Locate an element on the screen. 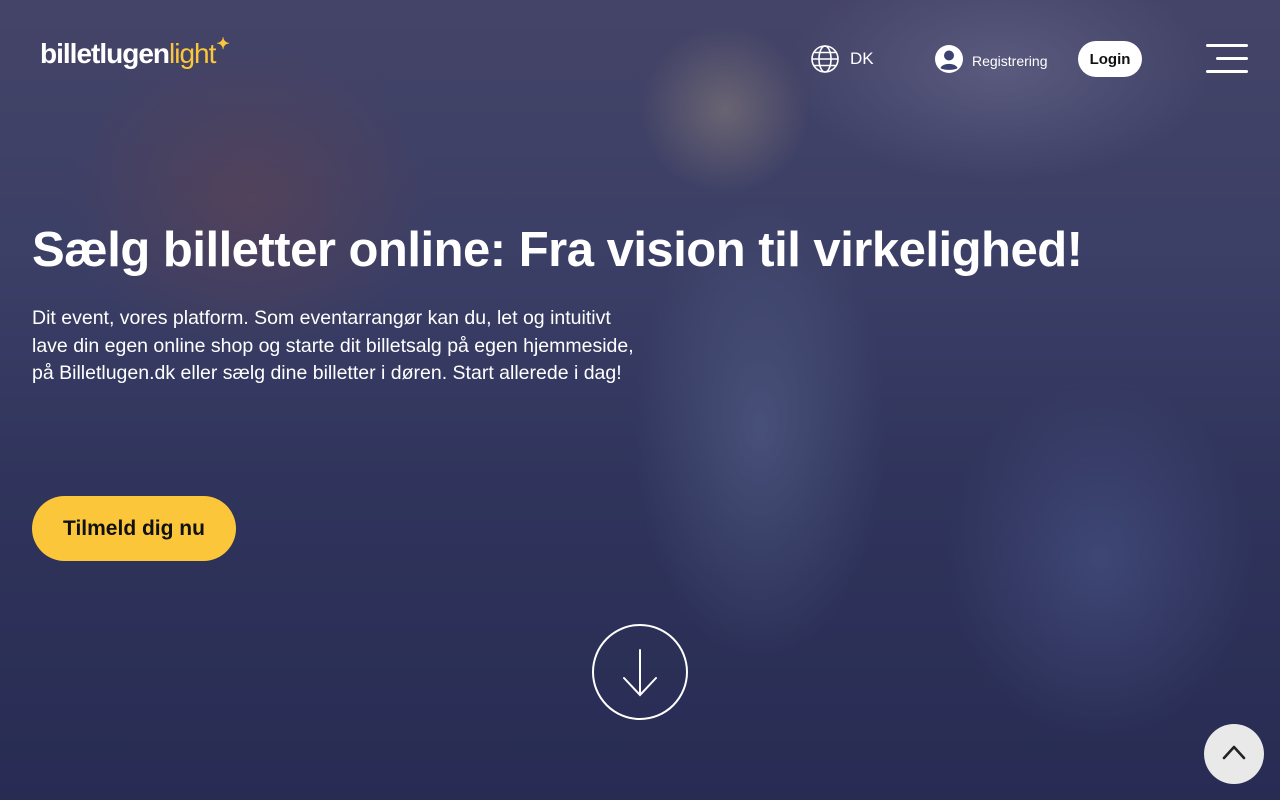 The image size is (1280, 800). user-circle-icon is located at coordinates (949, 60).